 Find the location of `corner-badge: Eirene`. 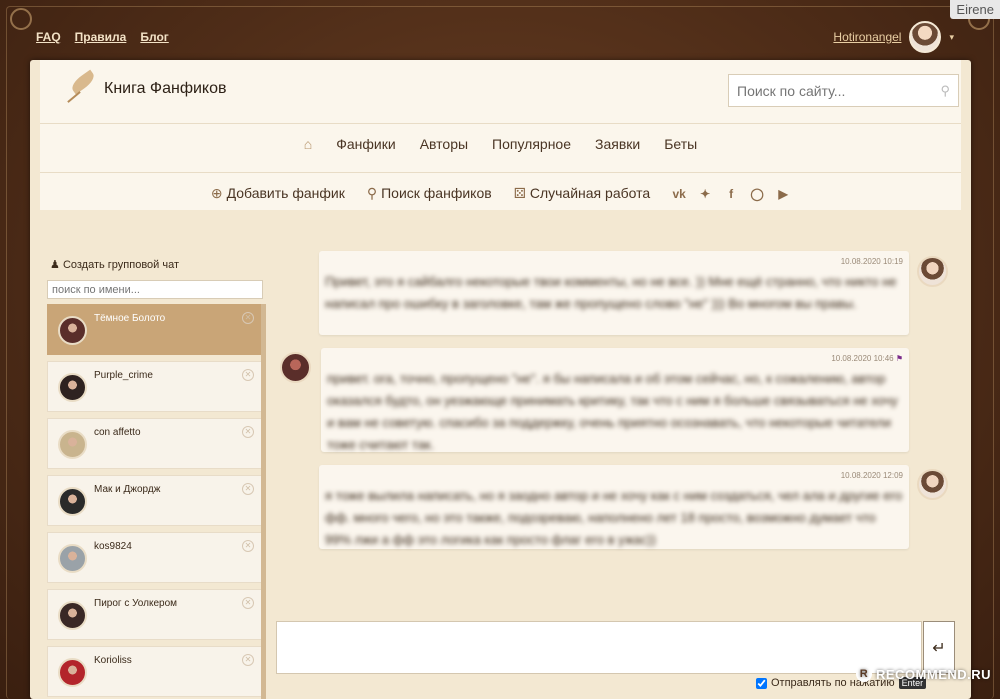

corner-badge: Eirene is located at coordinates (975, 9).